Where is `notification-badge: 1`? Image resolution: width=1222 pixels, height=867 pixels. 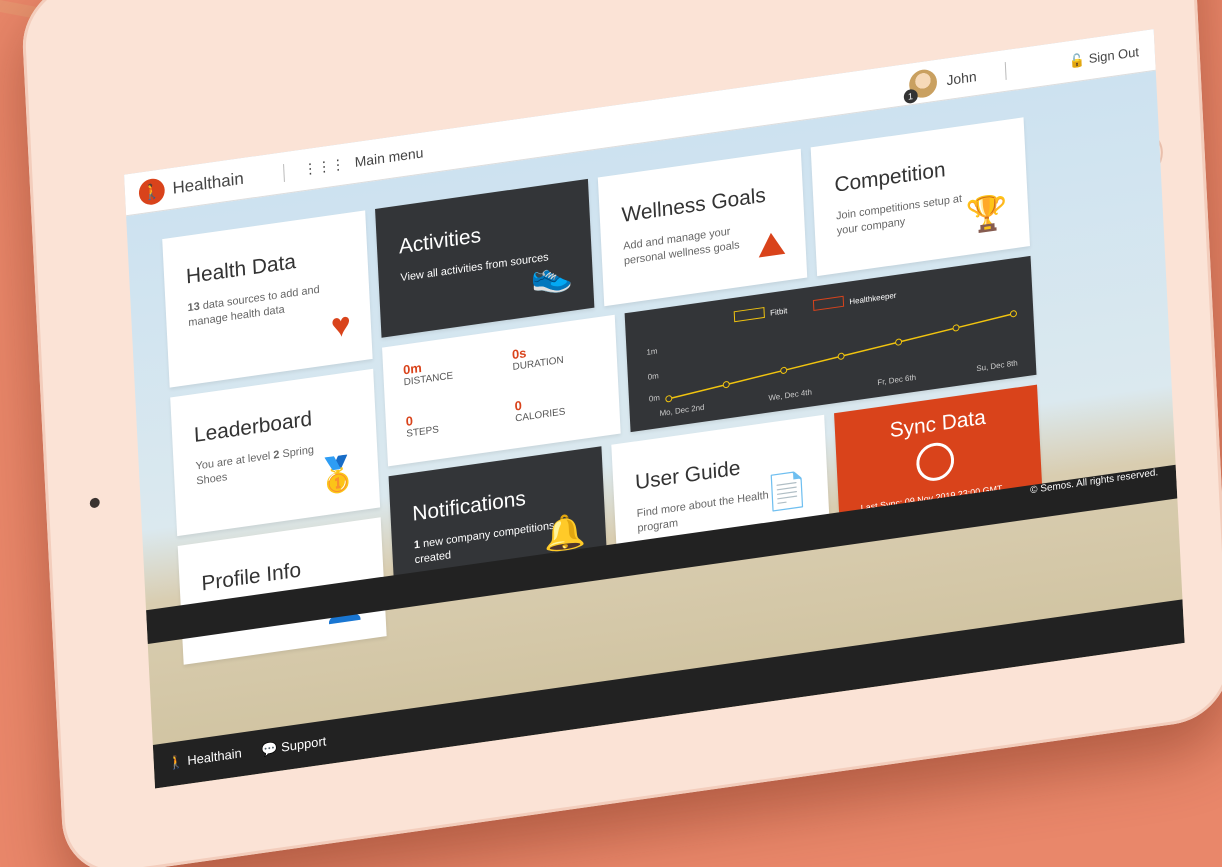 notification-badge: 1 is located at coordinates (910, 96).